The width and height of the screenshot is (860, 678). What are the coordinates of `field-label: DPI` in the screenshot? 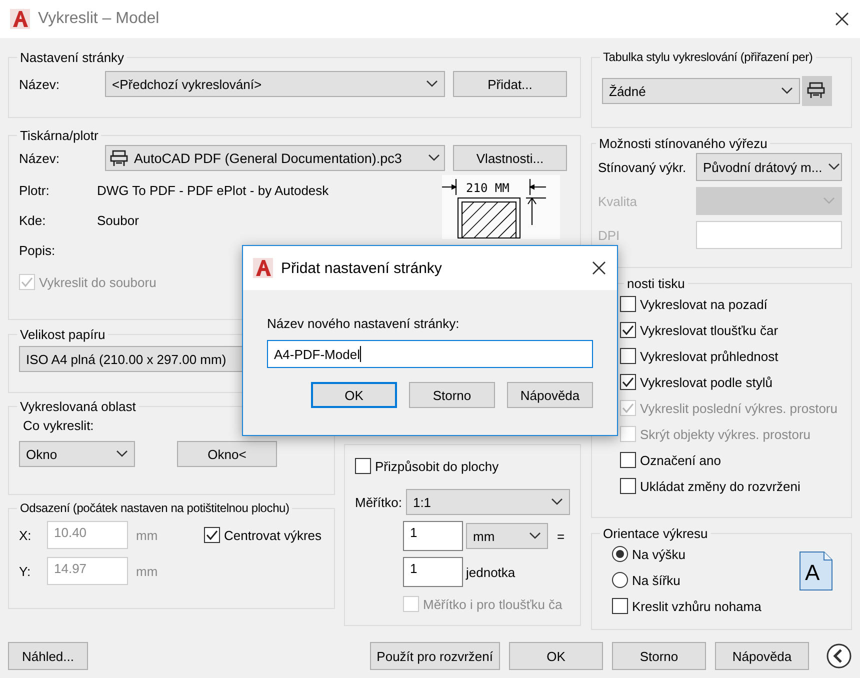 It's located at (609, 235).